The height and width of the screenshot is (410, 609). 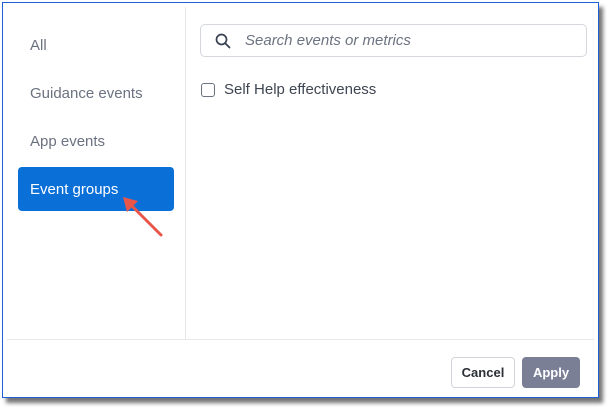 What do you see at coordinates (551, 372) in the screenshot?
I see `apply-button: Apply` at bounding box center [551, 372].